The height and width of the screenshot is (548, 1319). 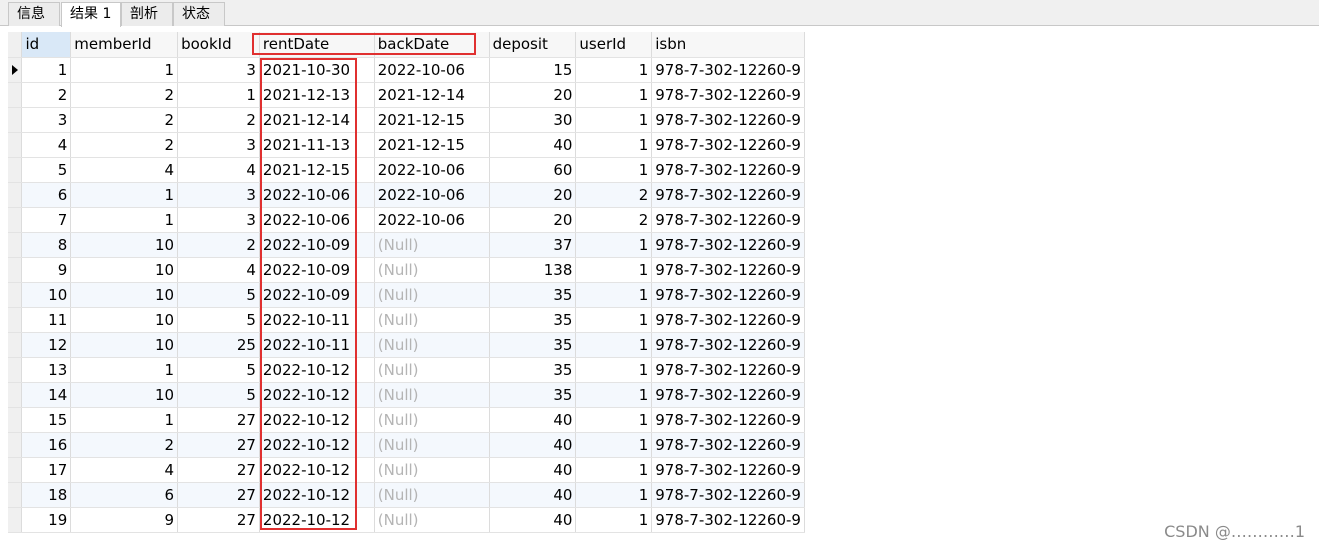 What do you see at coordinates (317, 345) in the screenshot?
I see `cell-rentdate: 2022-10-11` at bounding box center [317, 345].